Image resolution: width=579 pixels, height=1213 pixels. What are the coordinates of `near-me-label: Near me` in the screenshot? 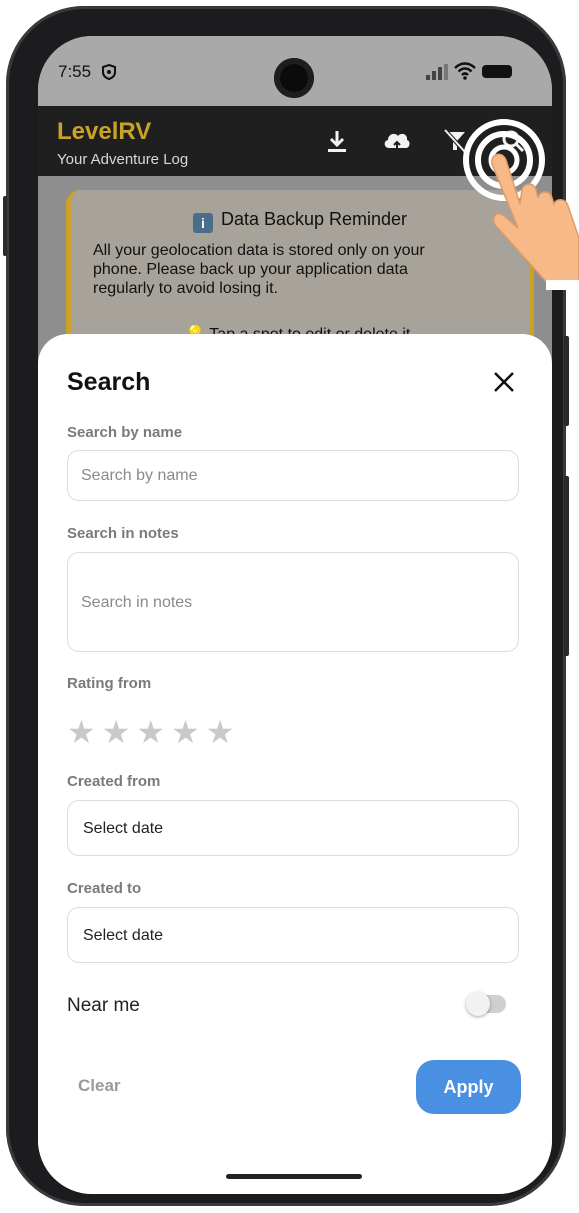 It's located at (103, 1005).